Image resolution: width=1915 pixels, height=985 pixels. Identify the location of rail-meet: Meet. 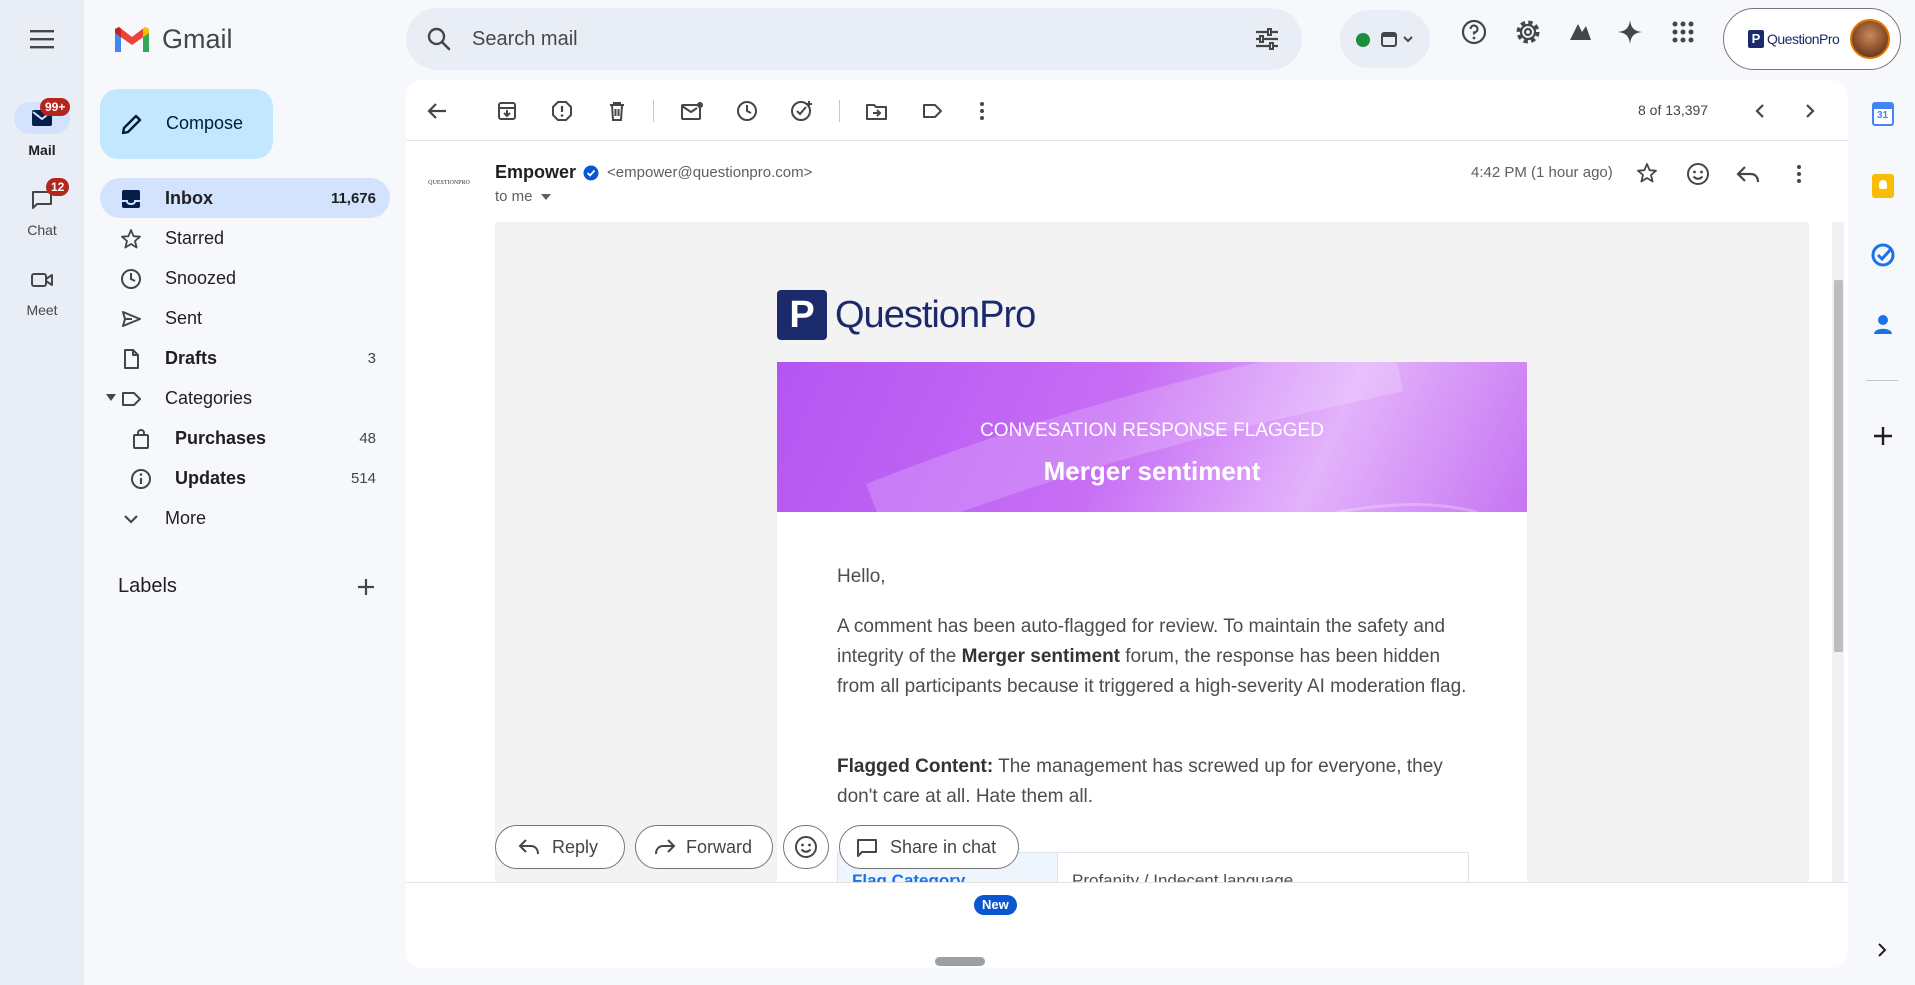
(42, 294).